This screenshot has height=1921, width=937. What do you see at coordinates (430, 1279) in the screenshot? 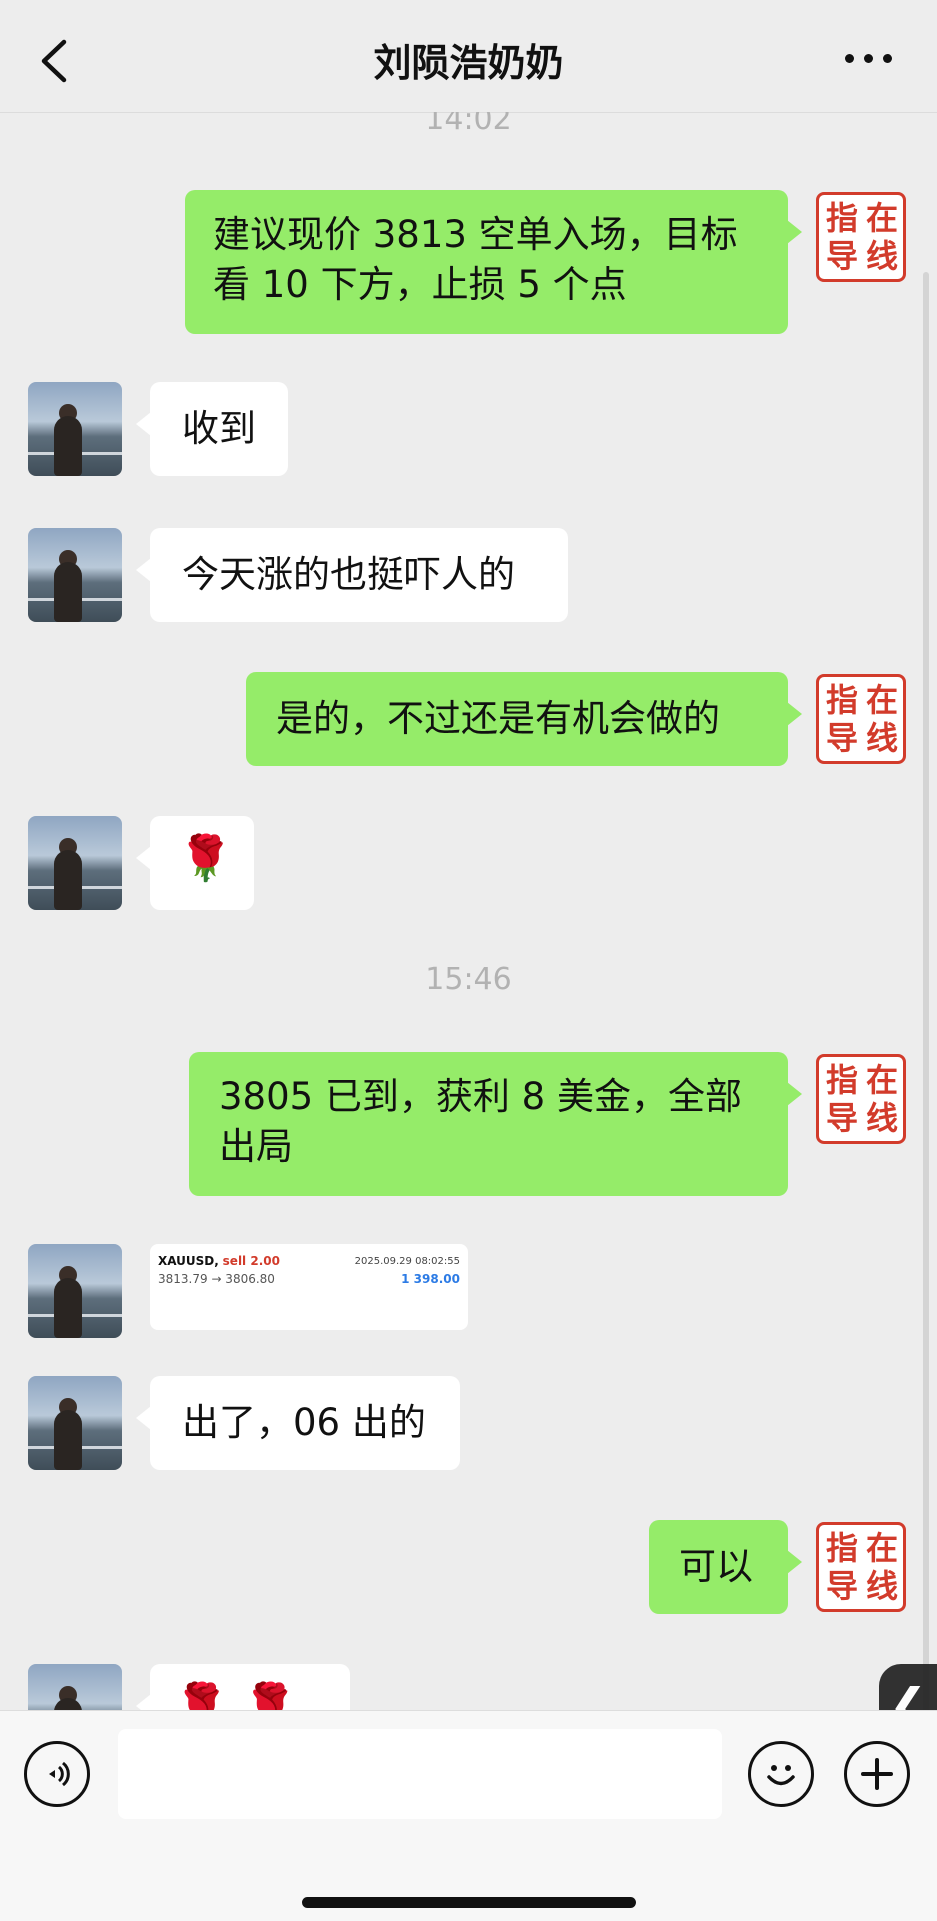
I see `trade-profit: 1 398.00` at bounding box center [430, 1279].